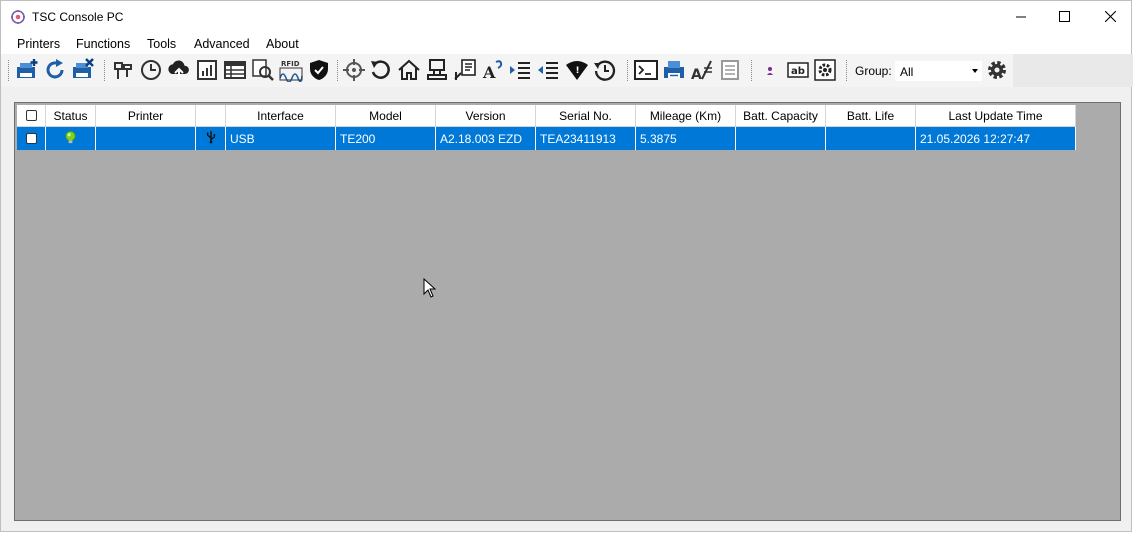 This screenshot has height=533, width=1133. I want to click on mouse-pointer-icon, so click(430, 289).